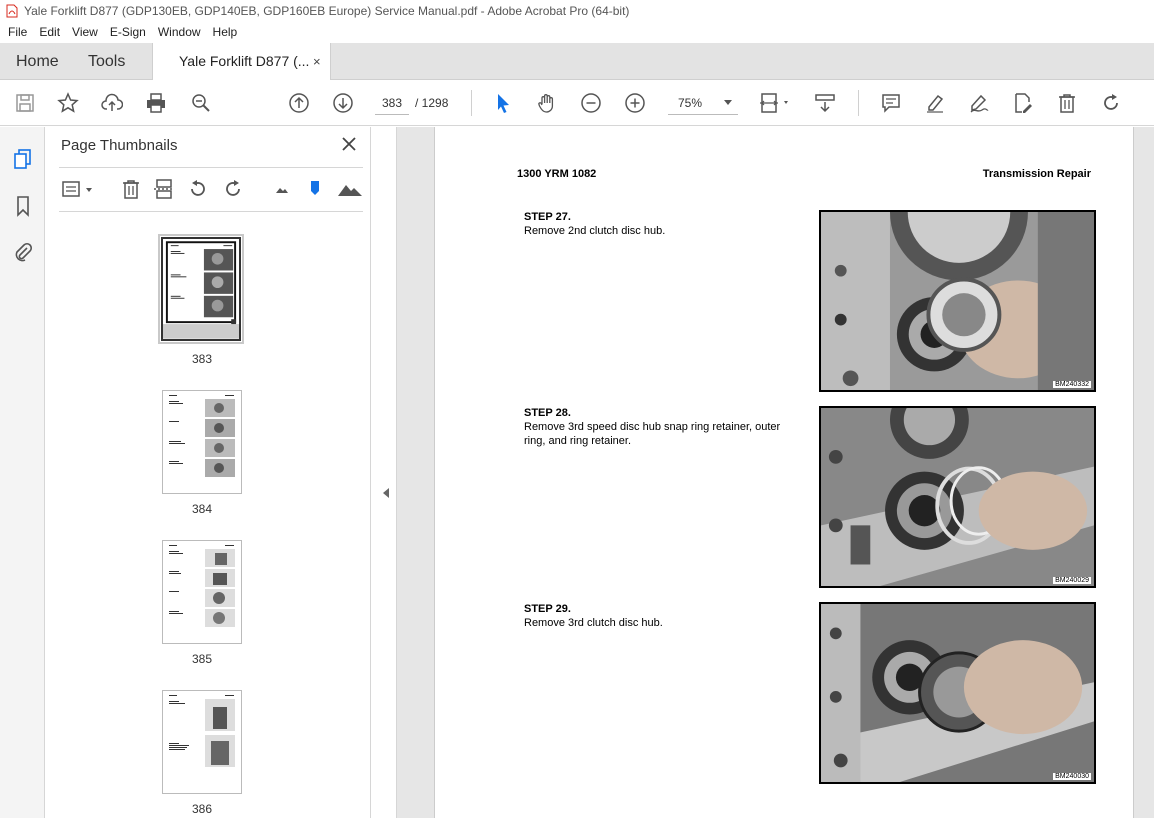 The width and height of the screenshot is (1154, 818). I want to click on page-header-left: 1300 YRM 1082, so click(557, 174).